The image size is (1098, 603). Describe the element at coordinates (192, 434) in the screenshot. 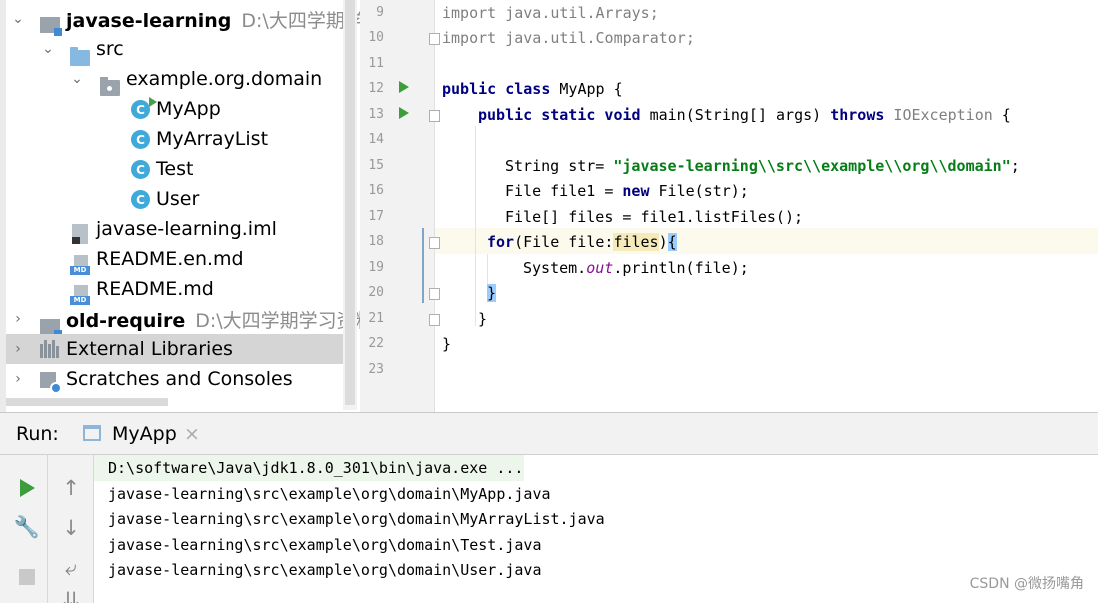

I see `close-icon: ×` at that location.